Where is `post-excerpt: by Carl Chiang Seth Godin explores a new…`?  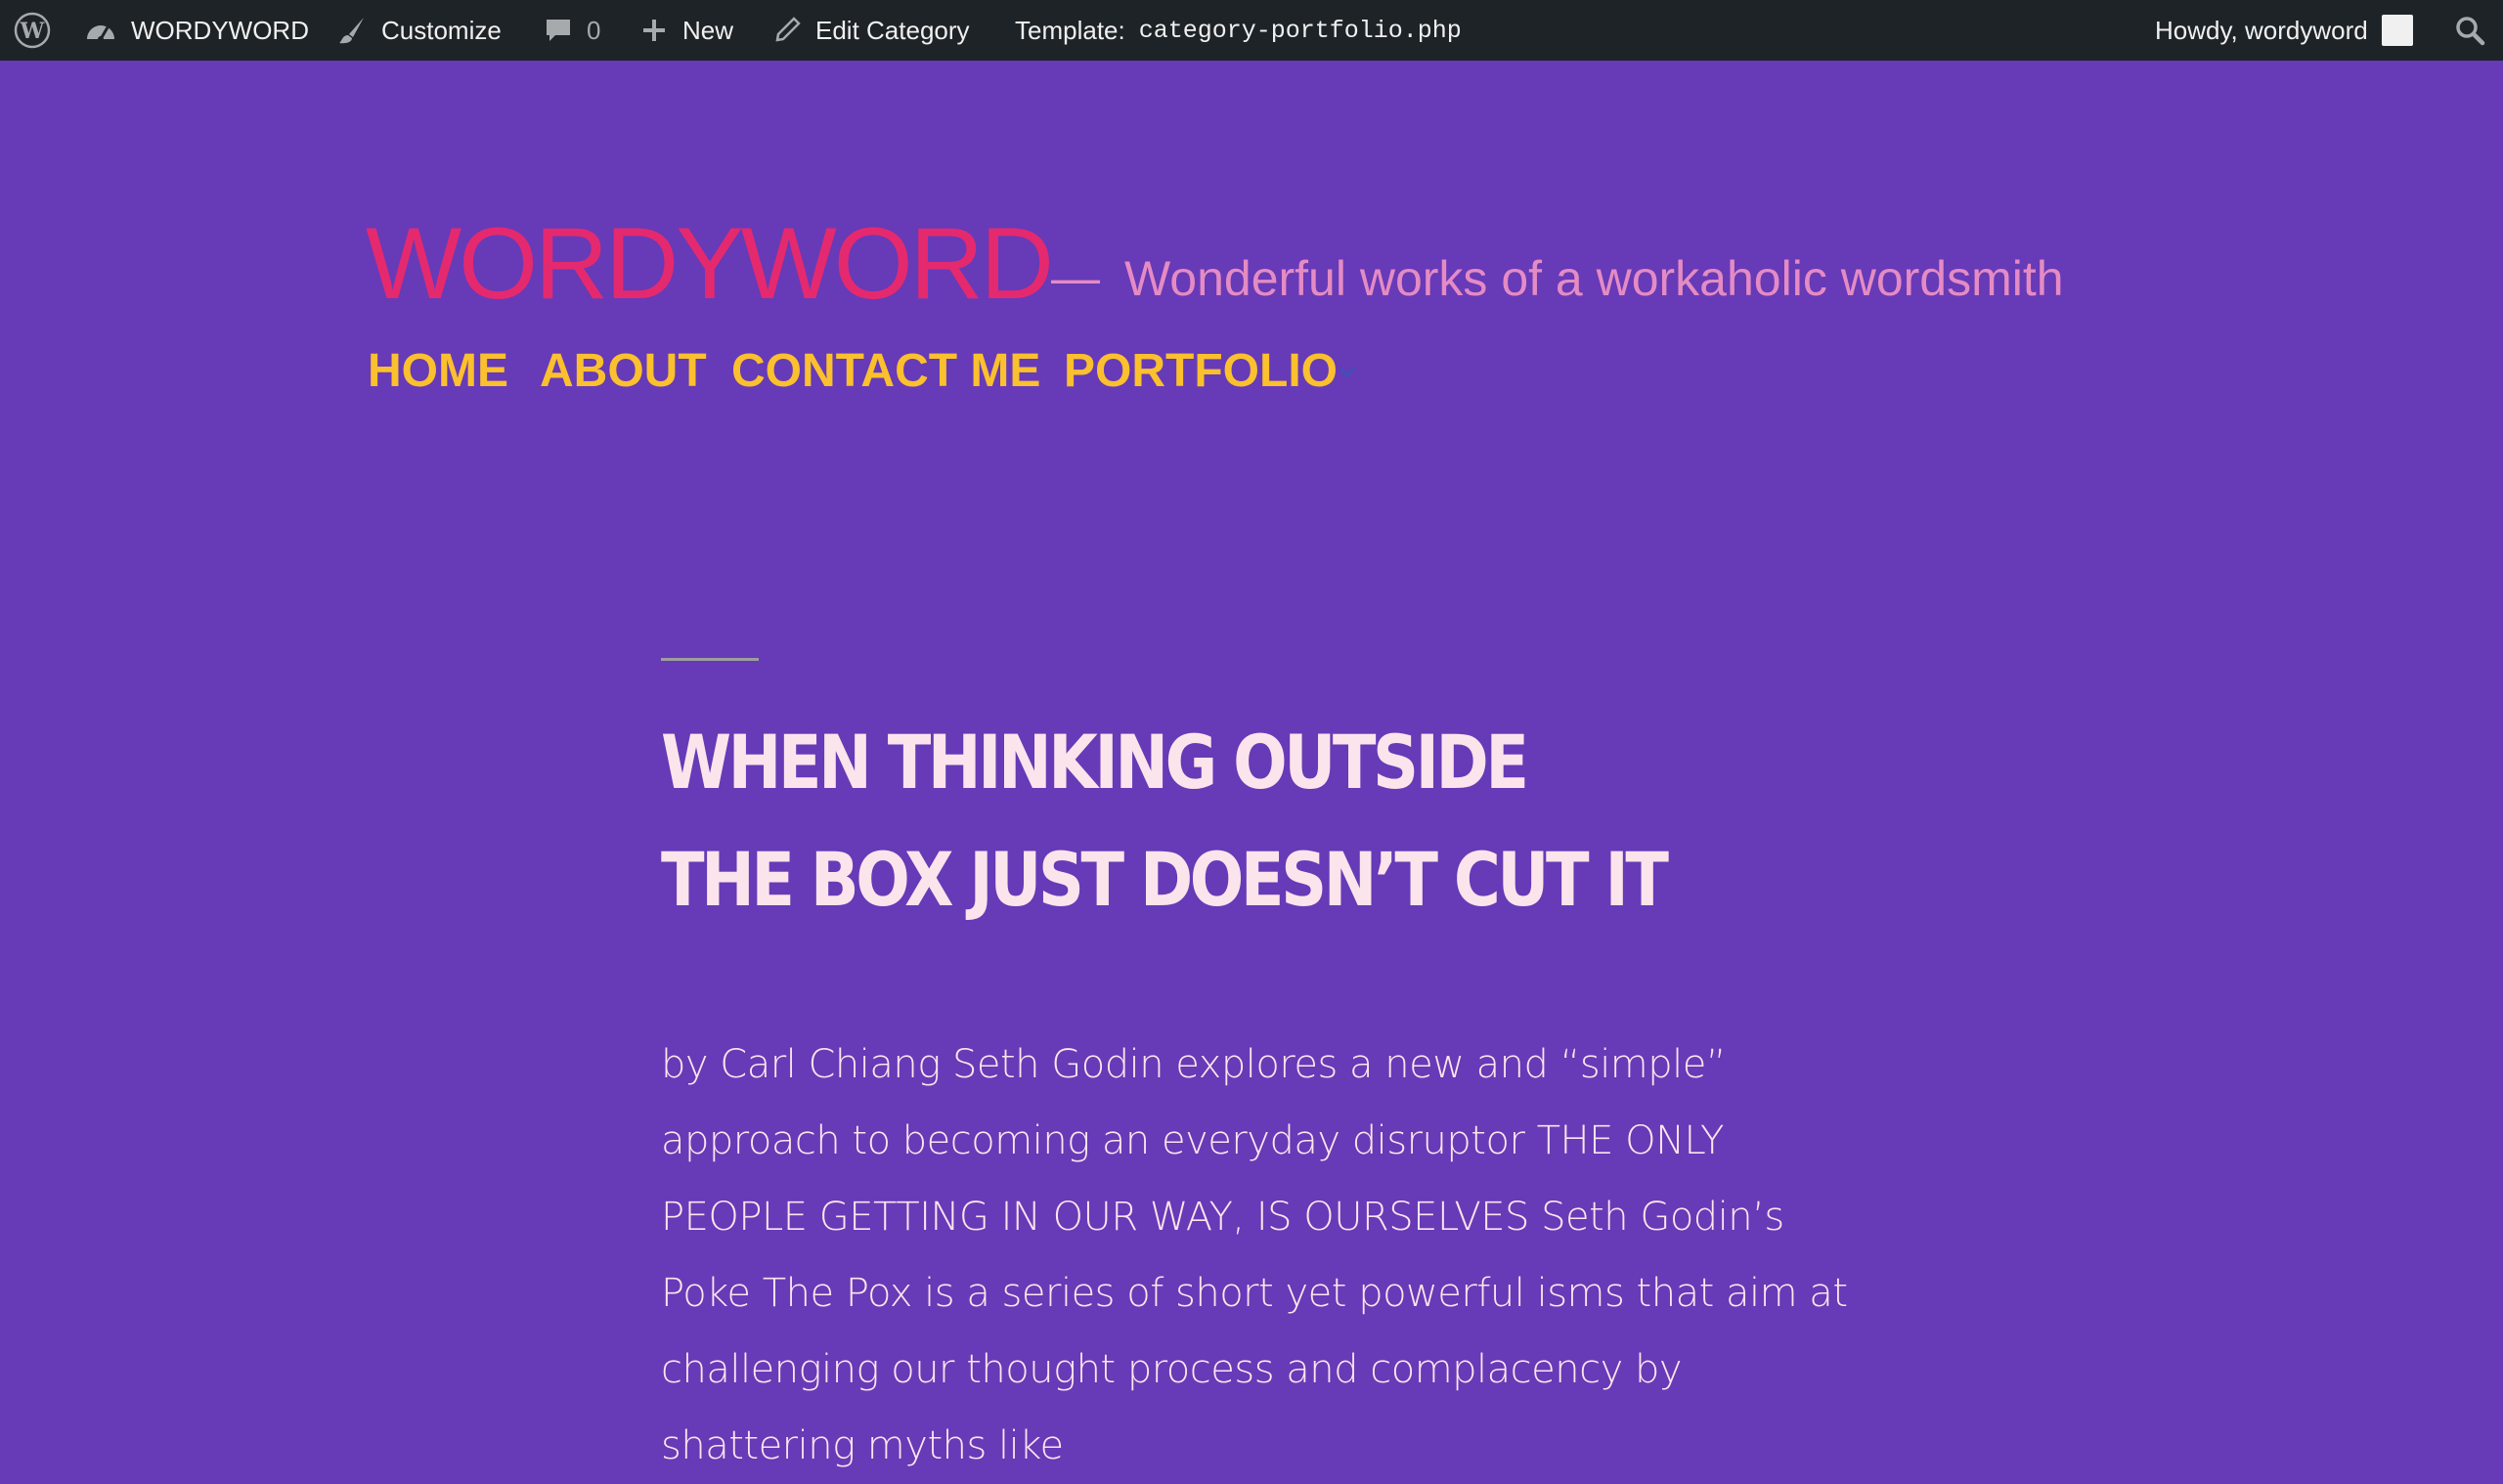
post-excerpt: by Carl Chiang Seth Godin explores a new… is located at coordinates (1254, 1255).